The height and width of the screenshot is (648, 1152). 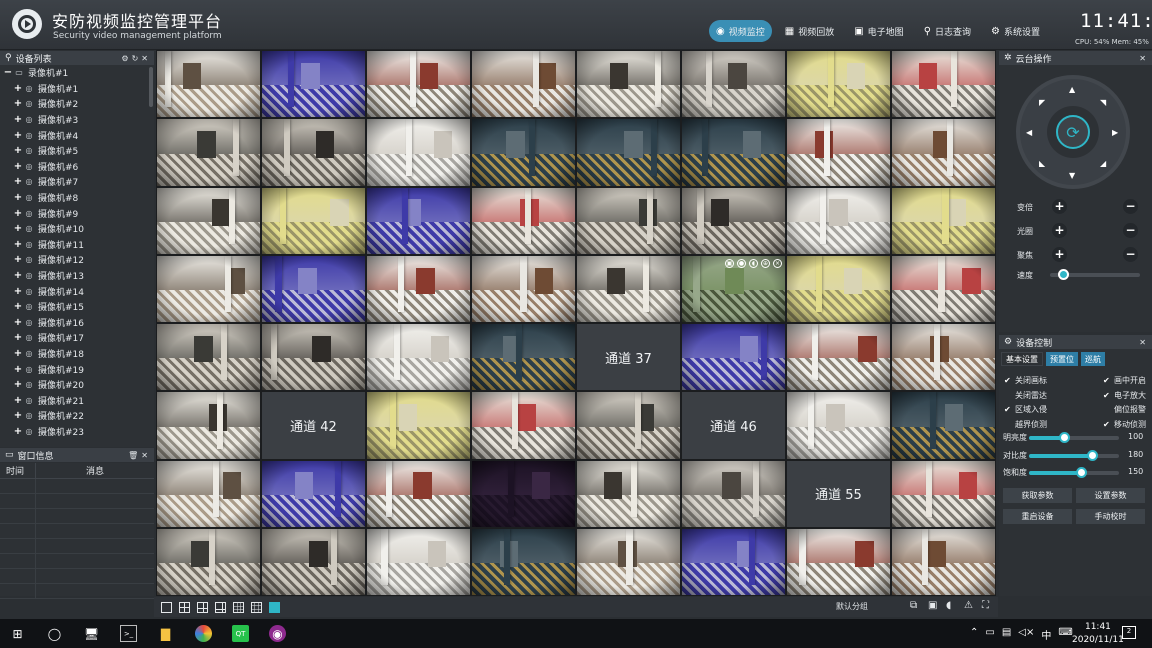 What do you see at coordinates (77, 213) in the screenshot?
I see `tree-item-camera: + ◎ 摄像机#9` at bounding box center [77, 213].